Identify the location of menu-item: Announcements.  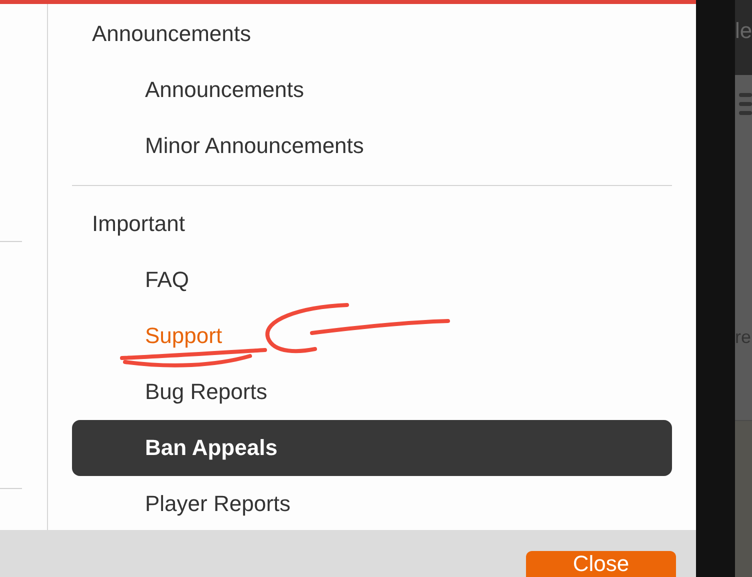
(372, 90).